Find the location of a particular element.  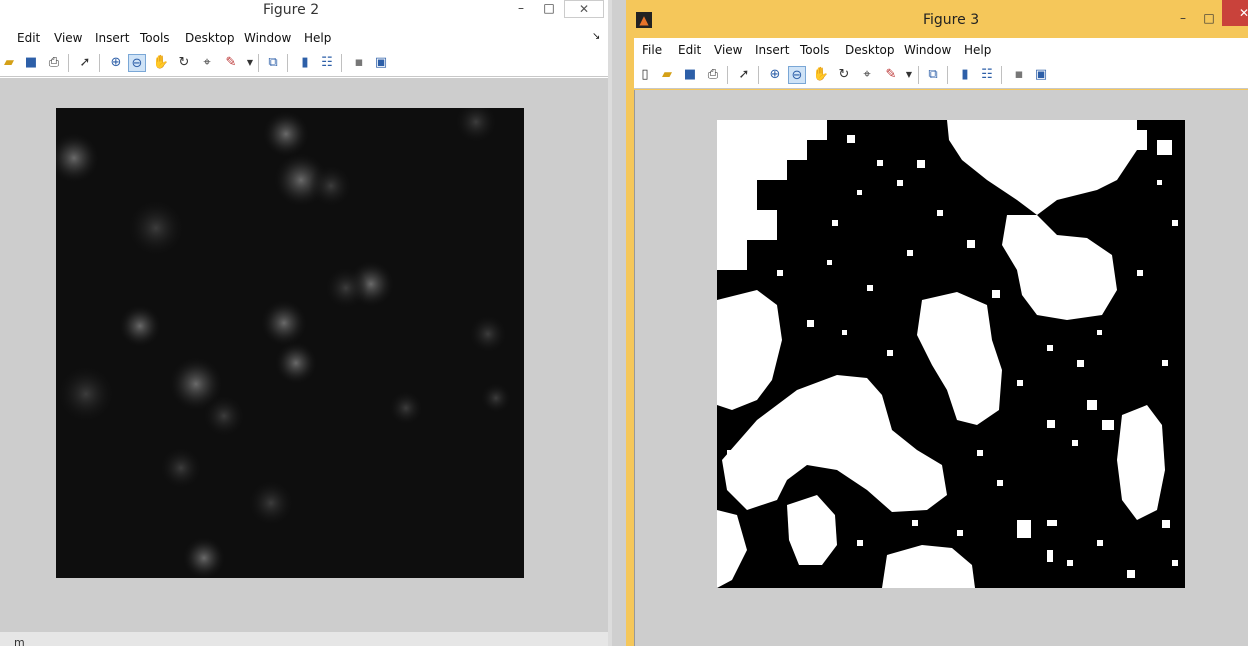

figure-3-titlebar: ▲ Figure 3 – □ ✕ is located at coordinates (937, 17).